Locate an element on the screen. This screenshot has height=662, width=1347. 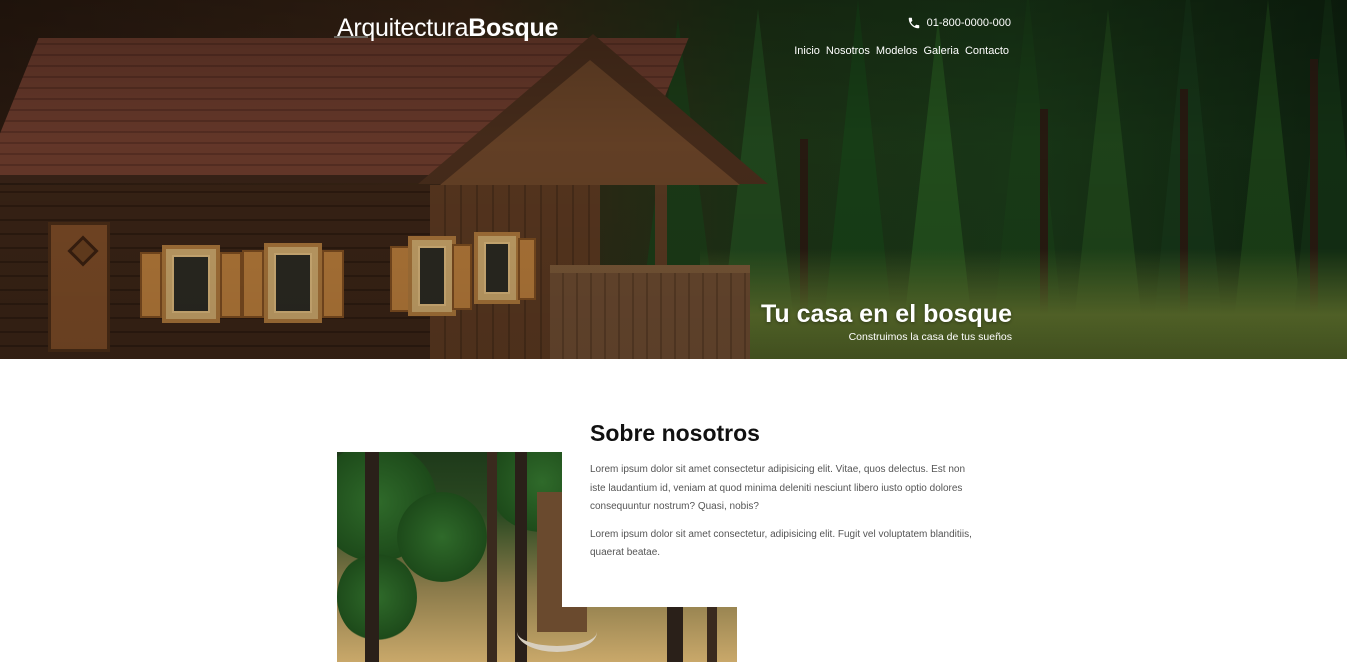
brand-logo: ArquitecturaBosque is located at coordinates (447, 28).